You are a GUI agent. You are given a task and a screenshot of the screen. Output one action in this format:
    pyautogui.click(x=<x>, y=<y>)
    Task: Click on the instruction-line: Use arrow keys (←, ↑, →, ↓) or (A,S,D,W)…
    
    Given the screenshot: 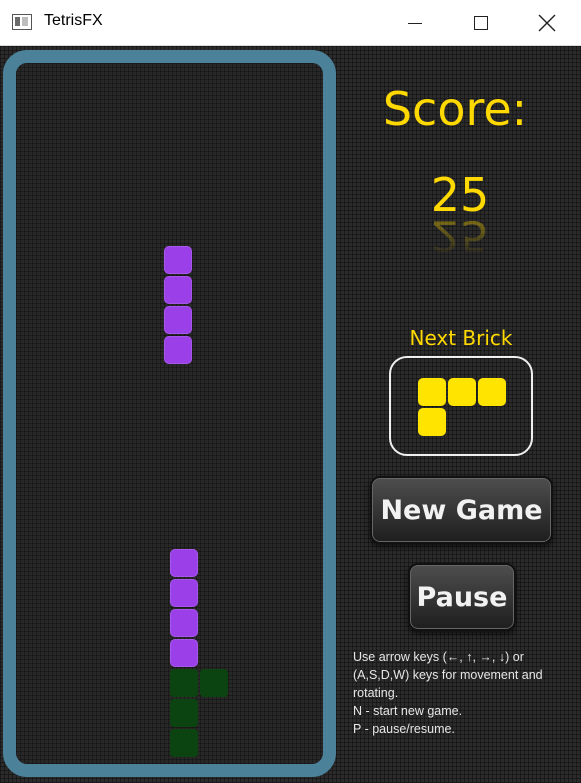 What is the action you would take?
    pyautogui.click(x=448, y=675)
    